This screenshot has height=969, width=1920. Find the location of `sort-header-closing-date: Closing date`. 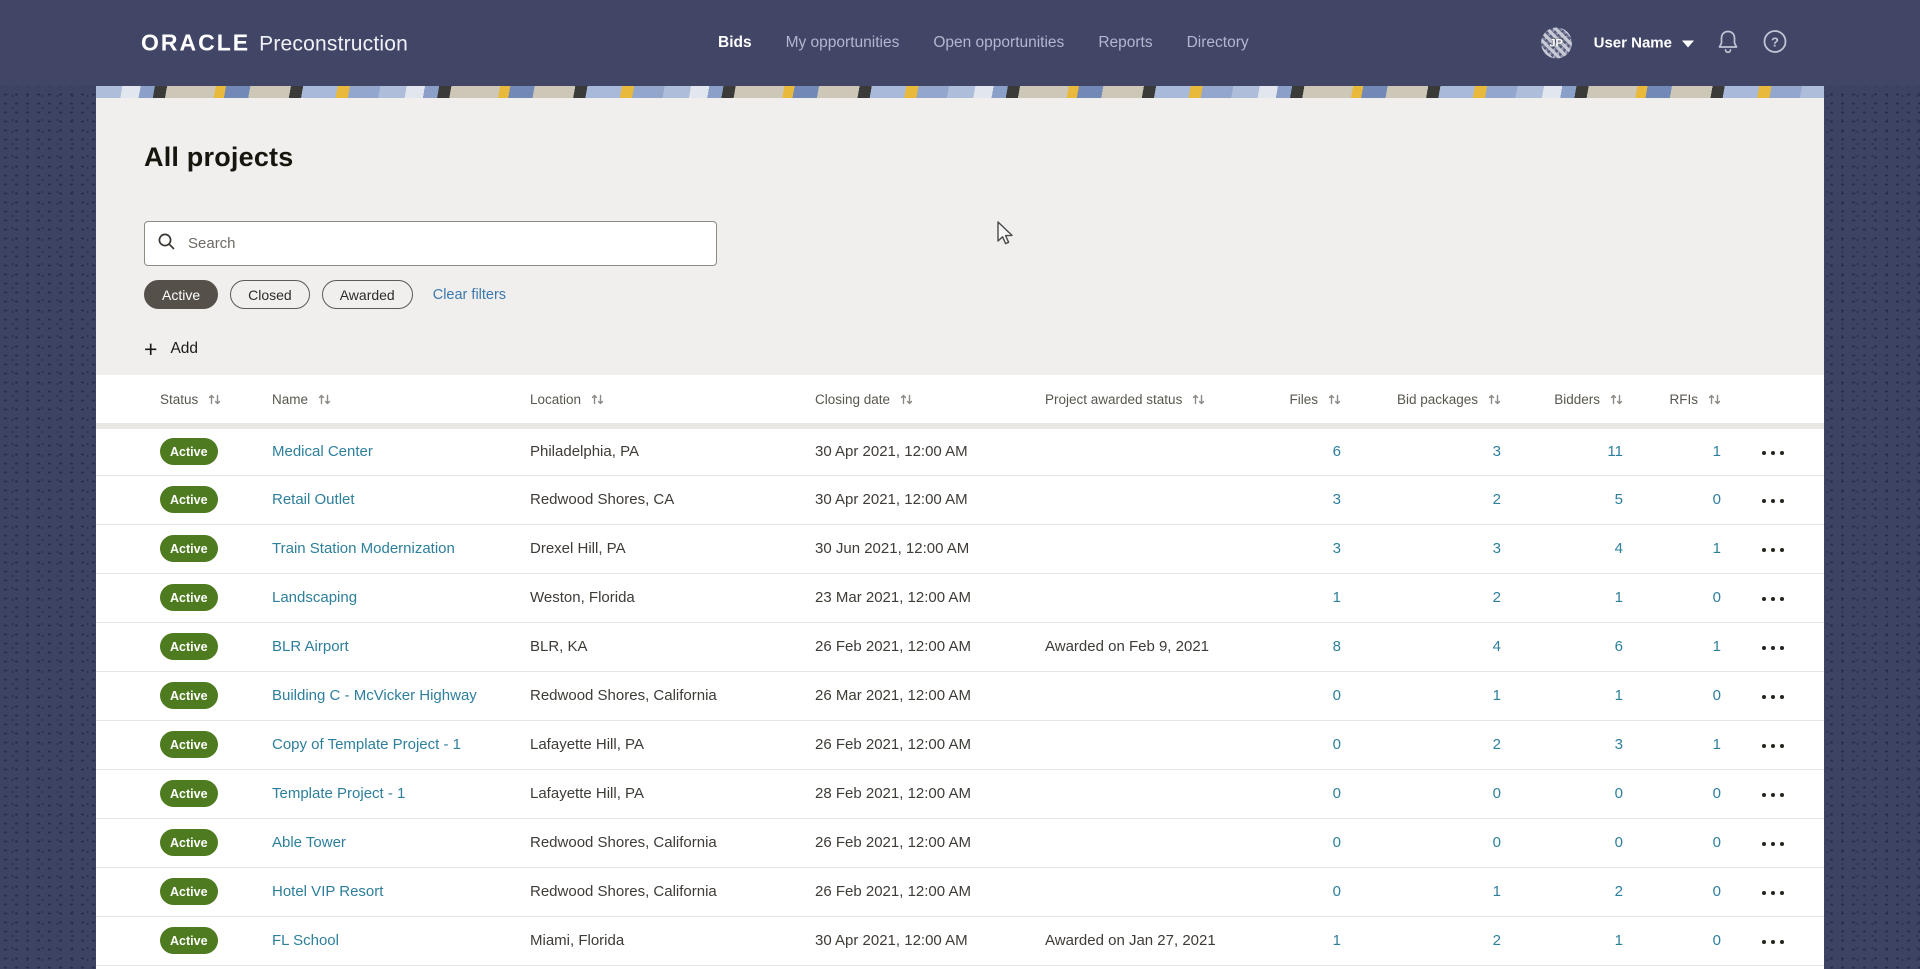

sort-header-closing-date: Closing date is located at coordinates (930, 399).